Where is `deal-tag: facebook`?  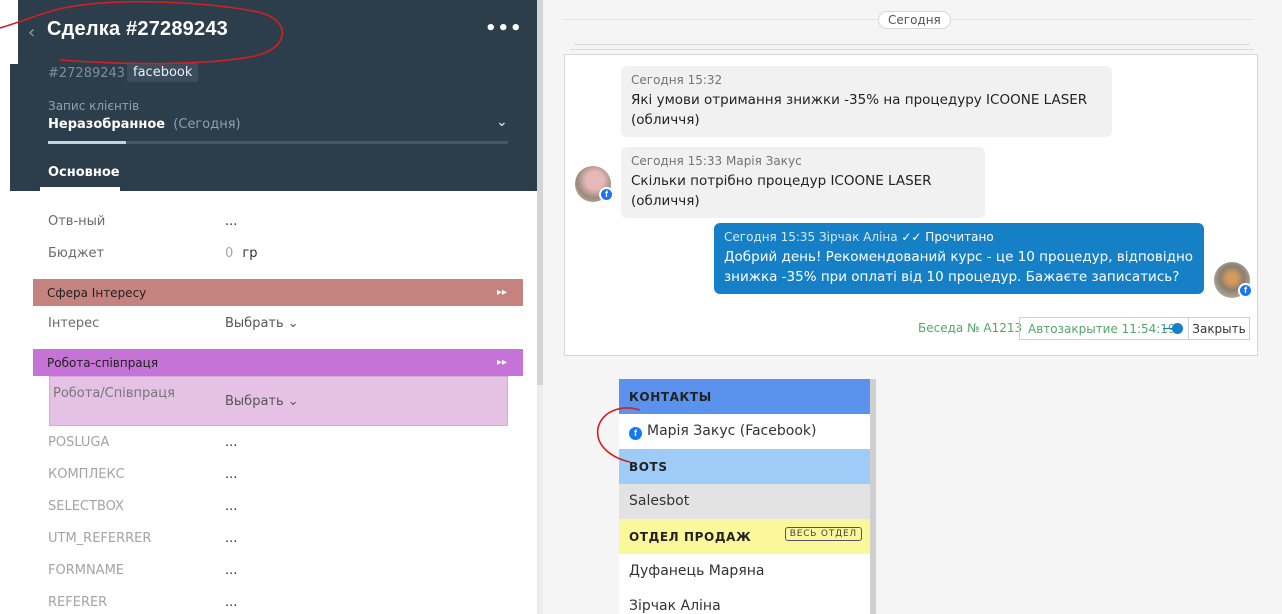
deal-tag: facebook is located at coordinates (163, 72).